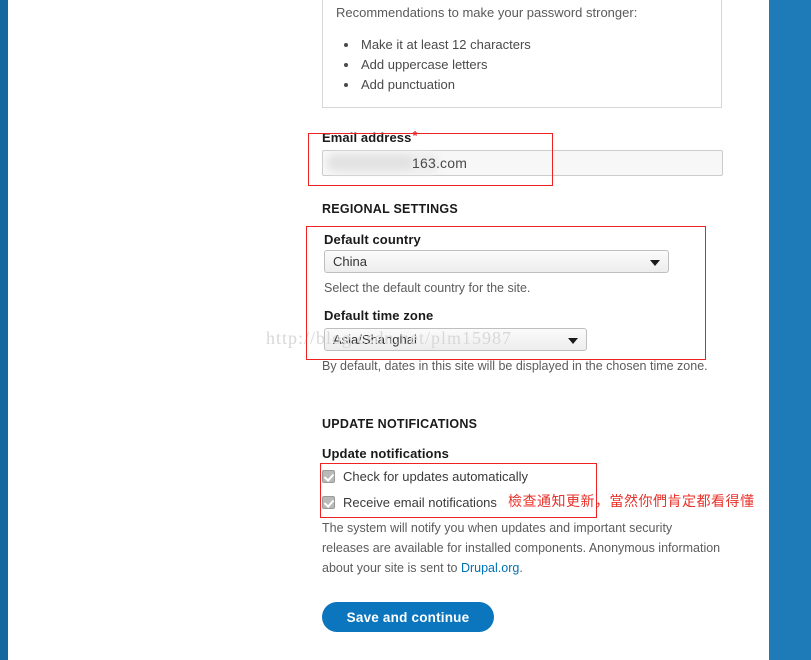  Describe the element at coordinates (790, 330) in the screenshot. I see `right-edge-band` at that location.